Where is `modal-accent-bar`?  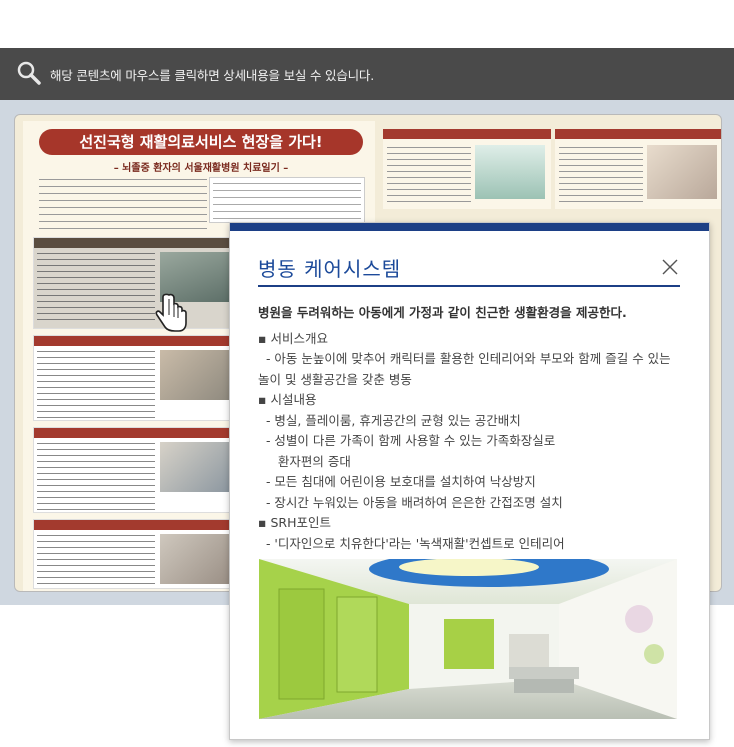
modal-accent-bar is located at coordinates (469, 227).